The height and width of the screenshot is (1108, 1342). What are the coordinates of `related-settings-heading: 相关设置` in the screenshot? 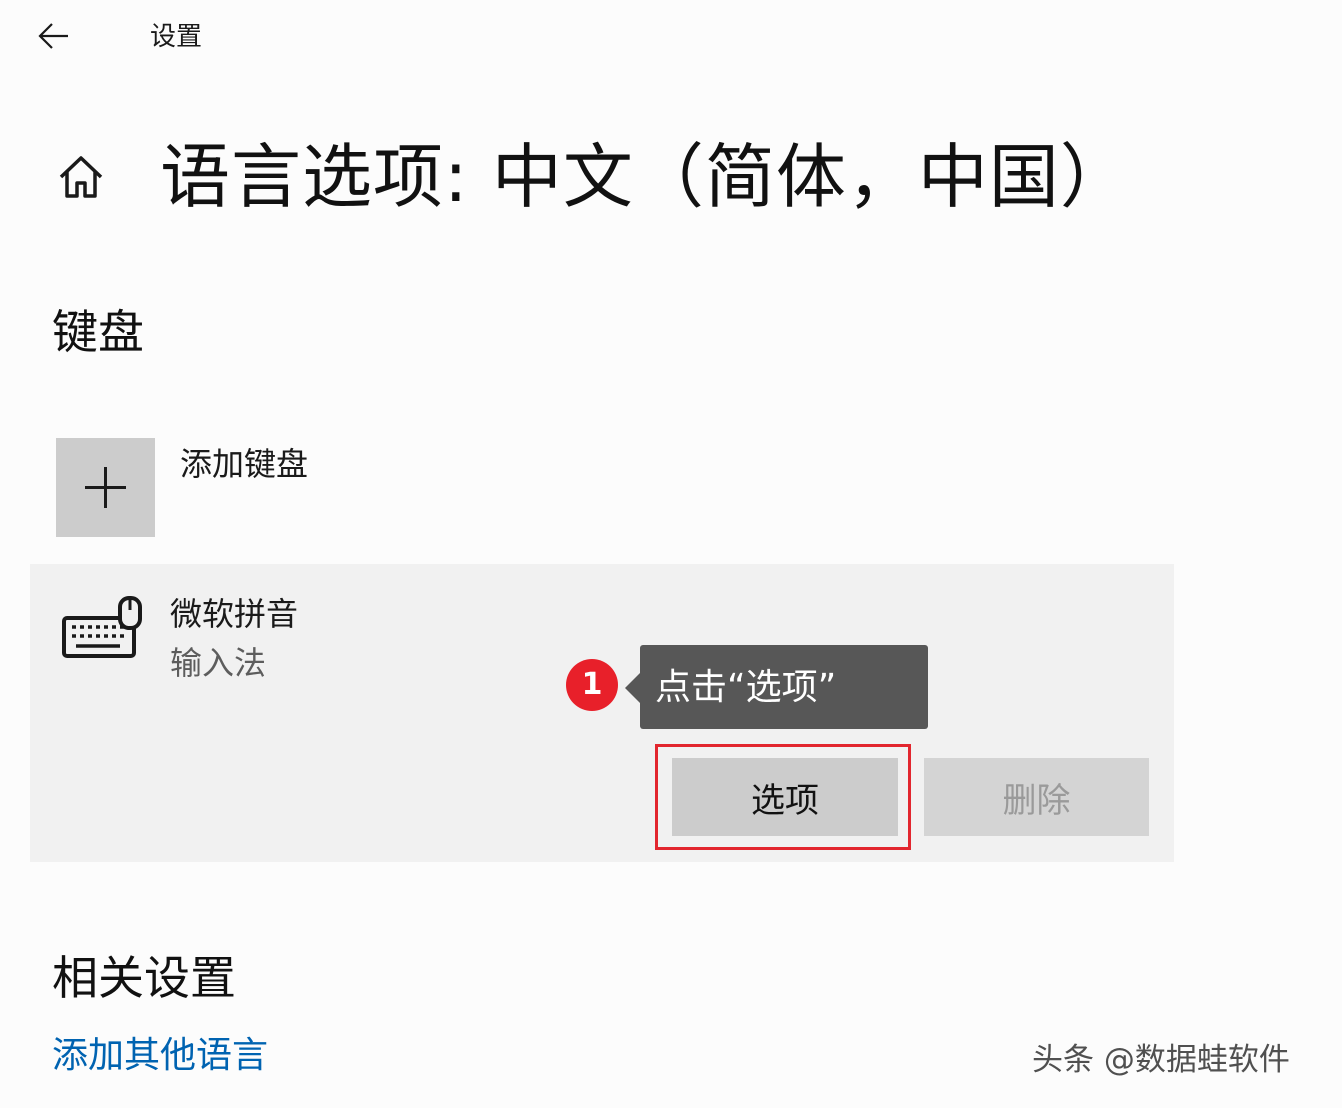 It's located at (144, 978).